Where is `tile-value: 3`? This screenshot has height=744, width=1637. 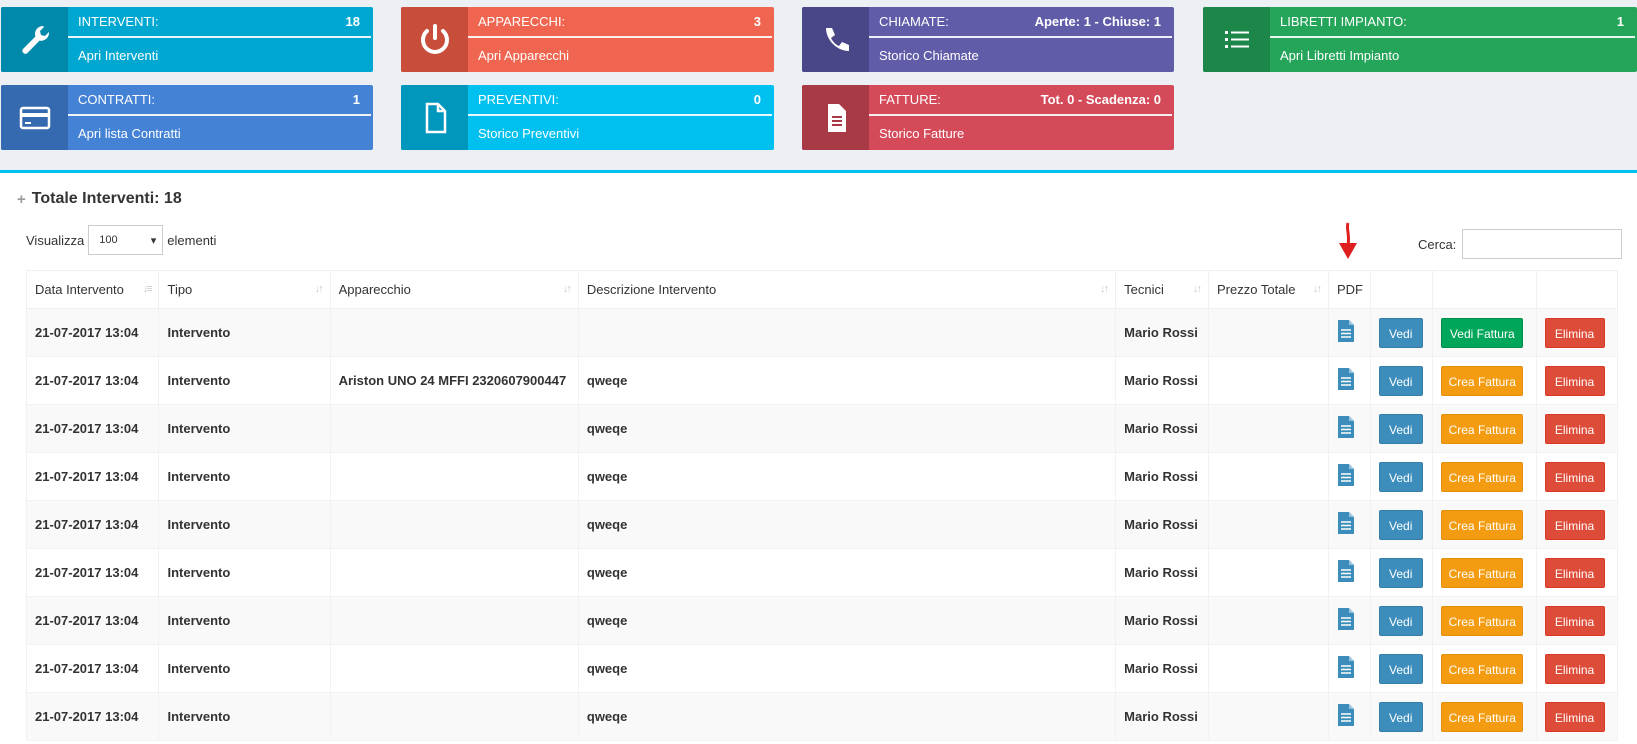 tile-value: 3 is located at coordinates (757, 21).